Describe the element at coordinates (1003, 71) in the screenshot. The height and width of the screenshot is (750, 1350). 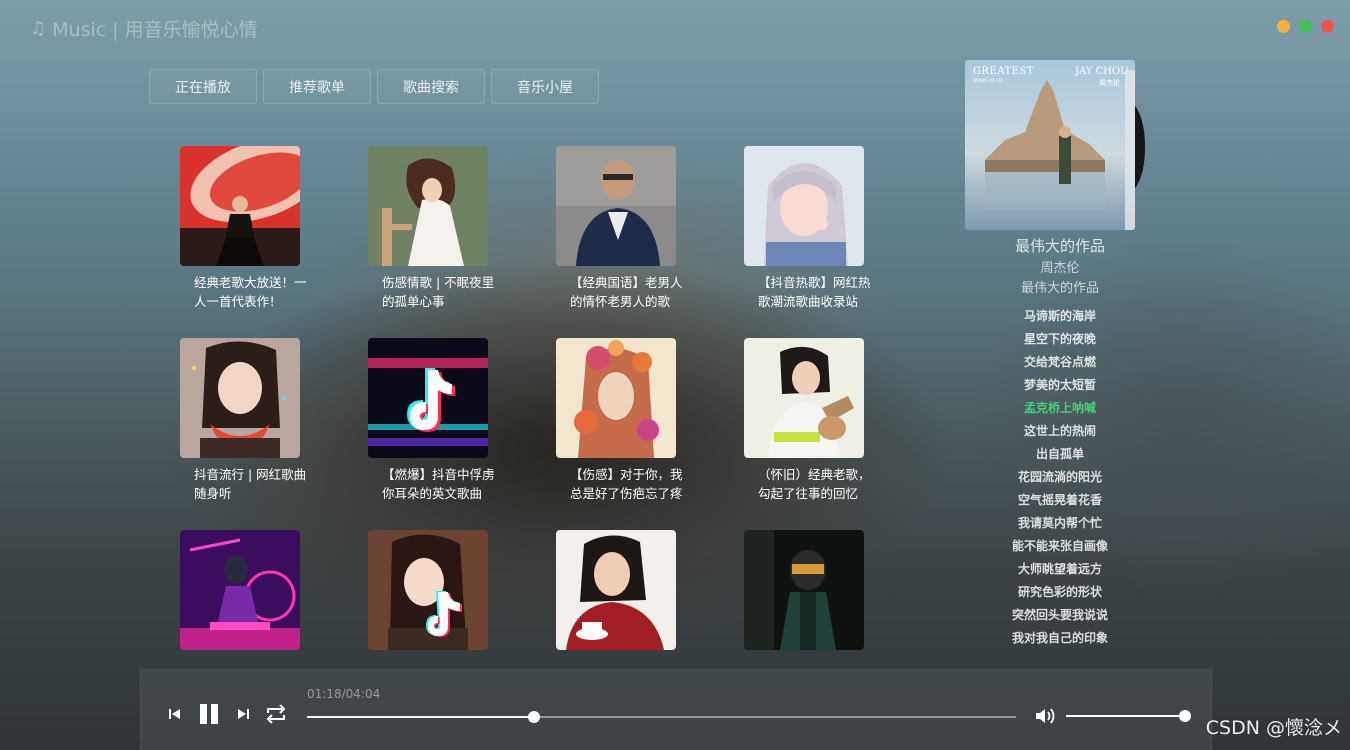
I see `album-cover-text-left: GREATEST` at that location.